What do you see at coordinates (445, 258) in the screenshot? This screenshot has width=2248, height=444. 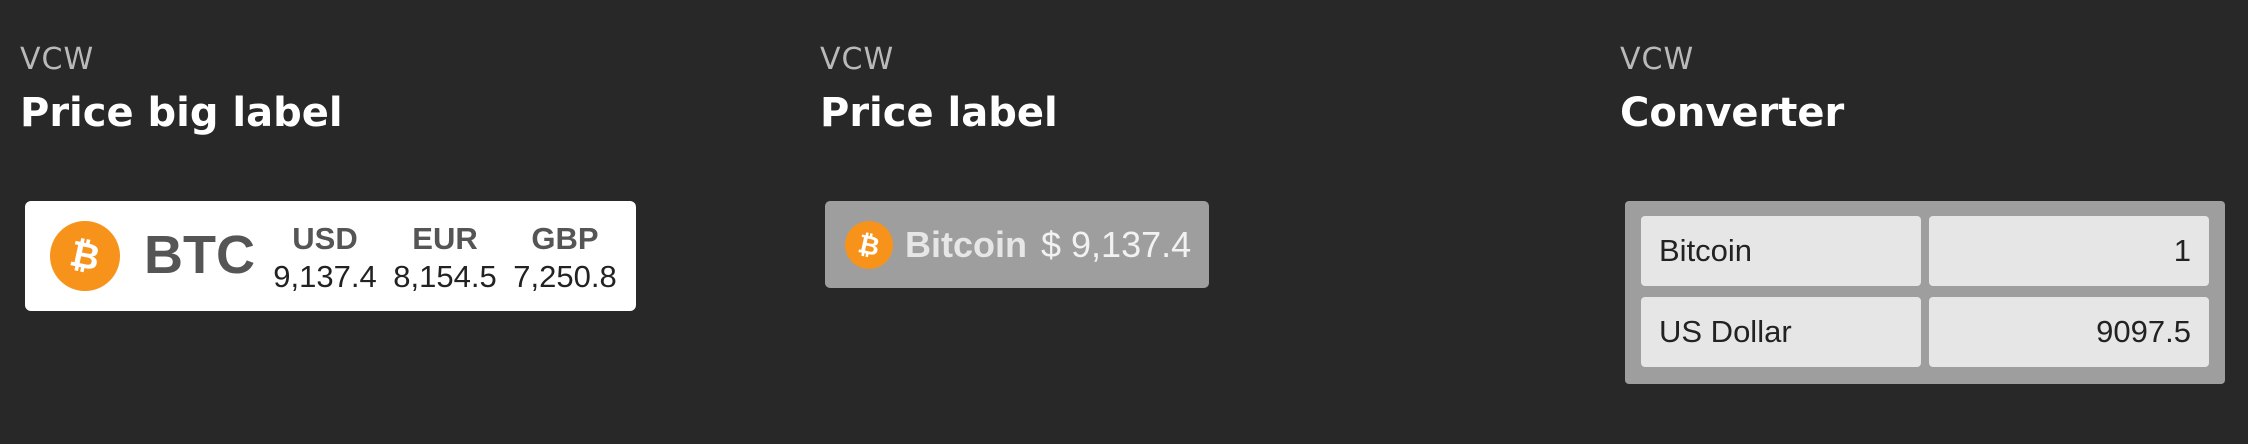 I see `currency-eur: EUR 8,154.5` at bounding box center [445, 258].